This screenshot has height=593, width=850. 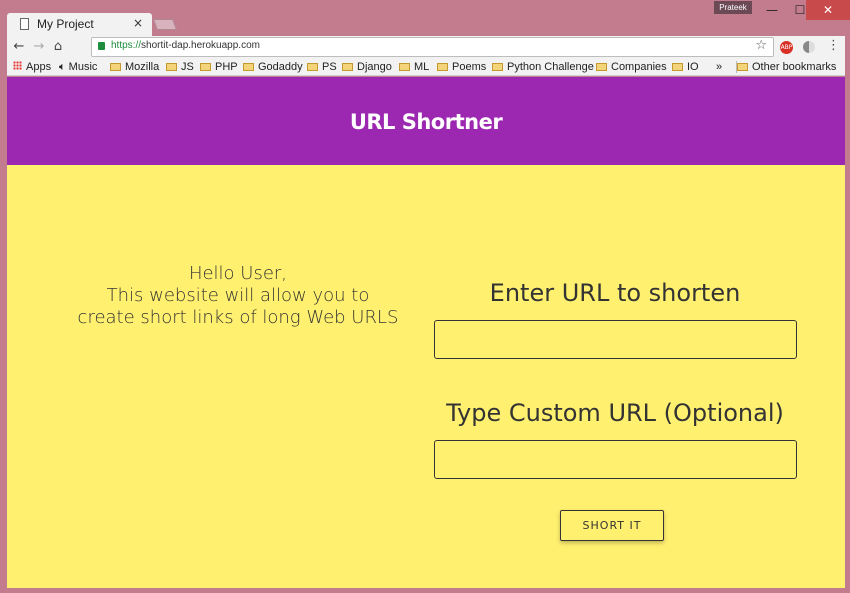 I want to click on other-bookmarks: Other bookmarks, so click(x=786, y=67).